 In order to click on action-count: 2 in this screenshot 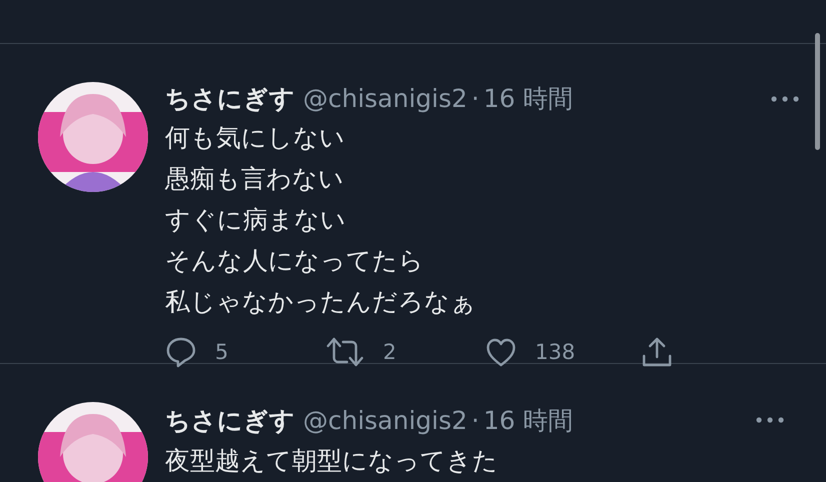, I will do `click(389, 352)`.